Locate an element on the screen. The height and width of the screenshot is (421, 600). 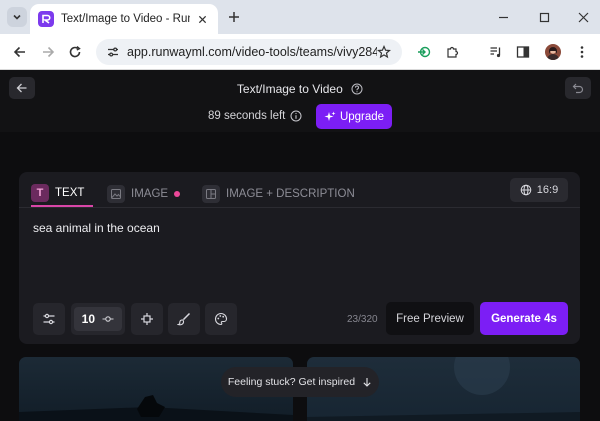
minimize-icon is located at coordinates (503, 17).